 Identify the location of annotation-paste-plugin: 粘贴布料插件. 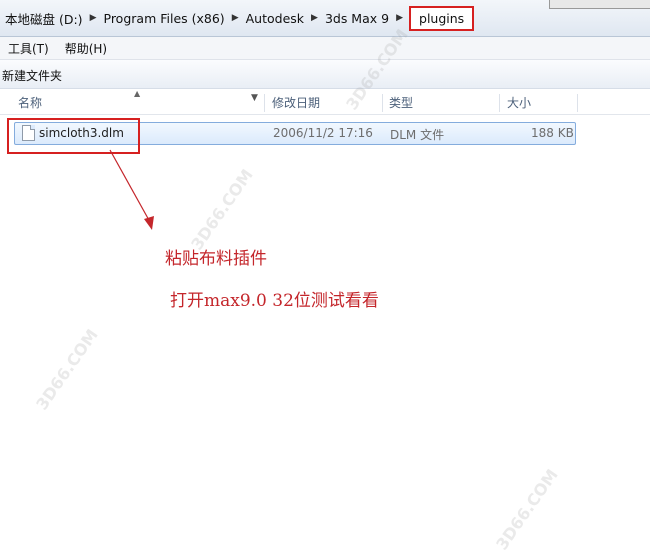
(216, 259).